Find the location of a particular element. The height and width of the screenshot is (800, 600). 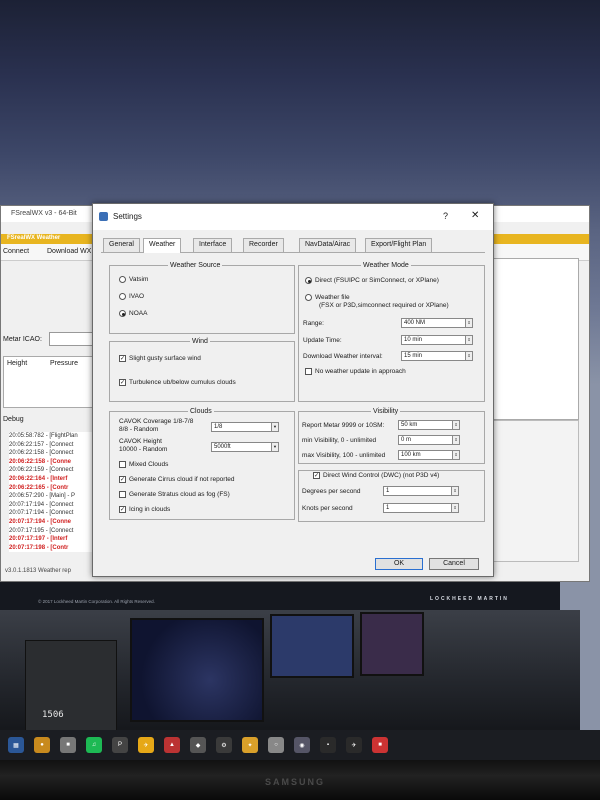

cirrus-option: ✓ Generate Cirrus cloud if not reported is located at coordinates (177, 479).